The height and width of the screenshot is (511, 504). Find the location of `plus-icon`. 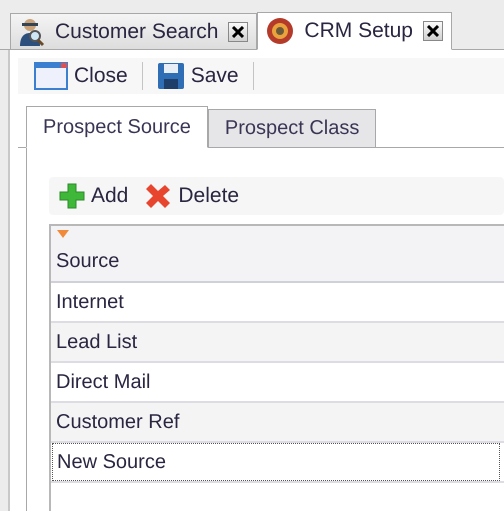

plus-icon is located at coordinates (72, 196).